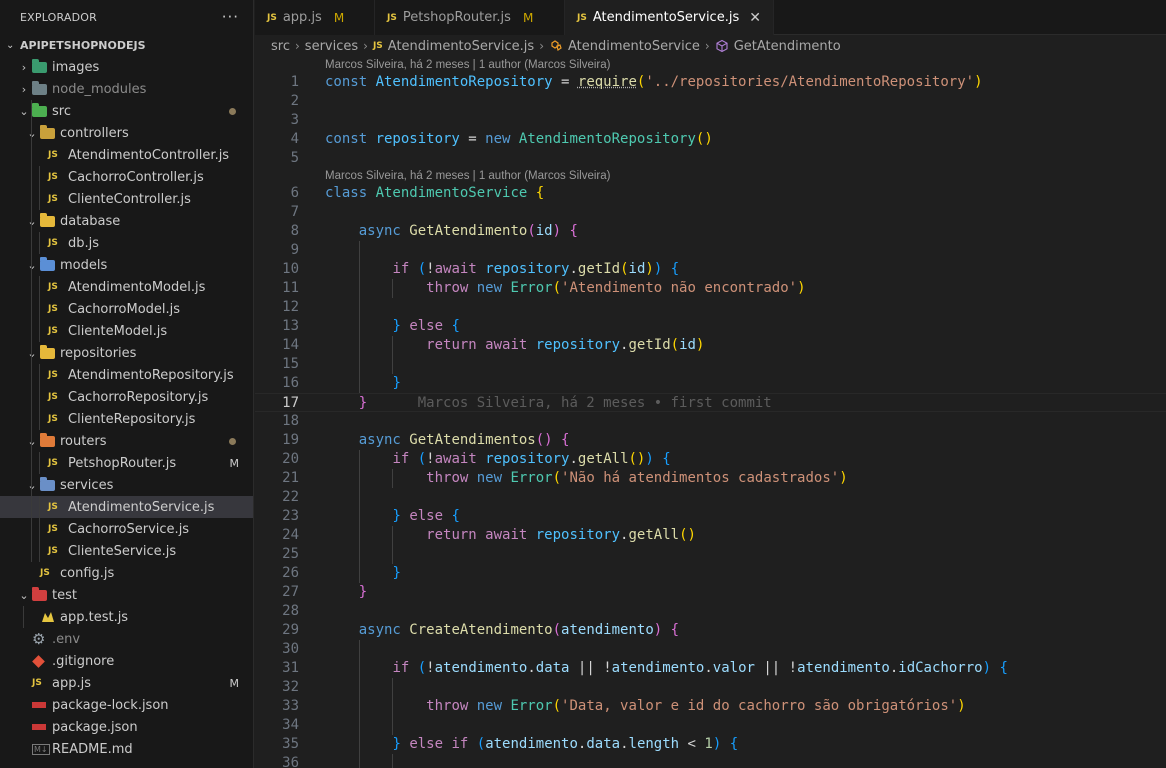 This screenshot has height=768, width=1166. Describe the element at coordinates (710, 120) in the screenshot. I see `code-line: 3` at that location.